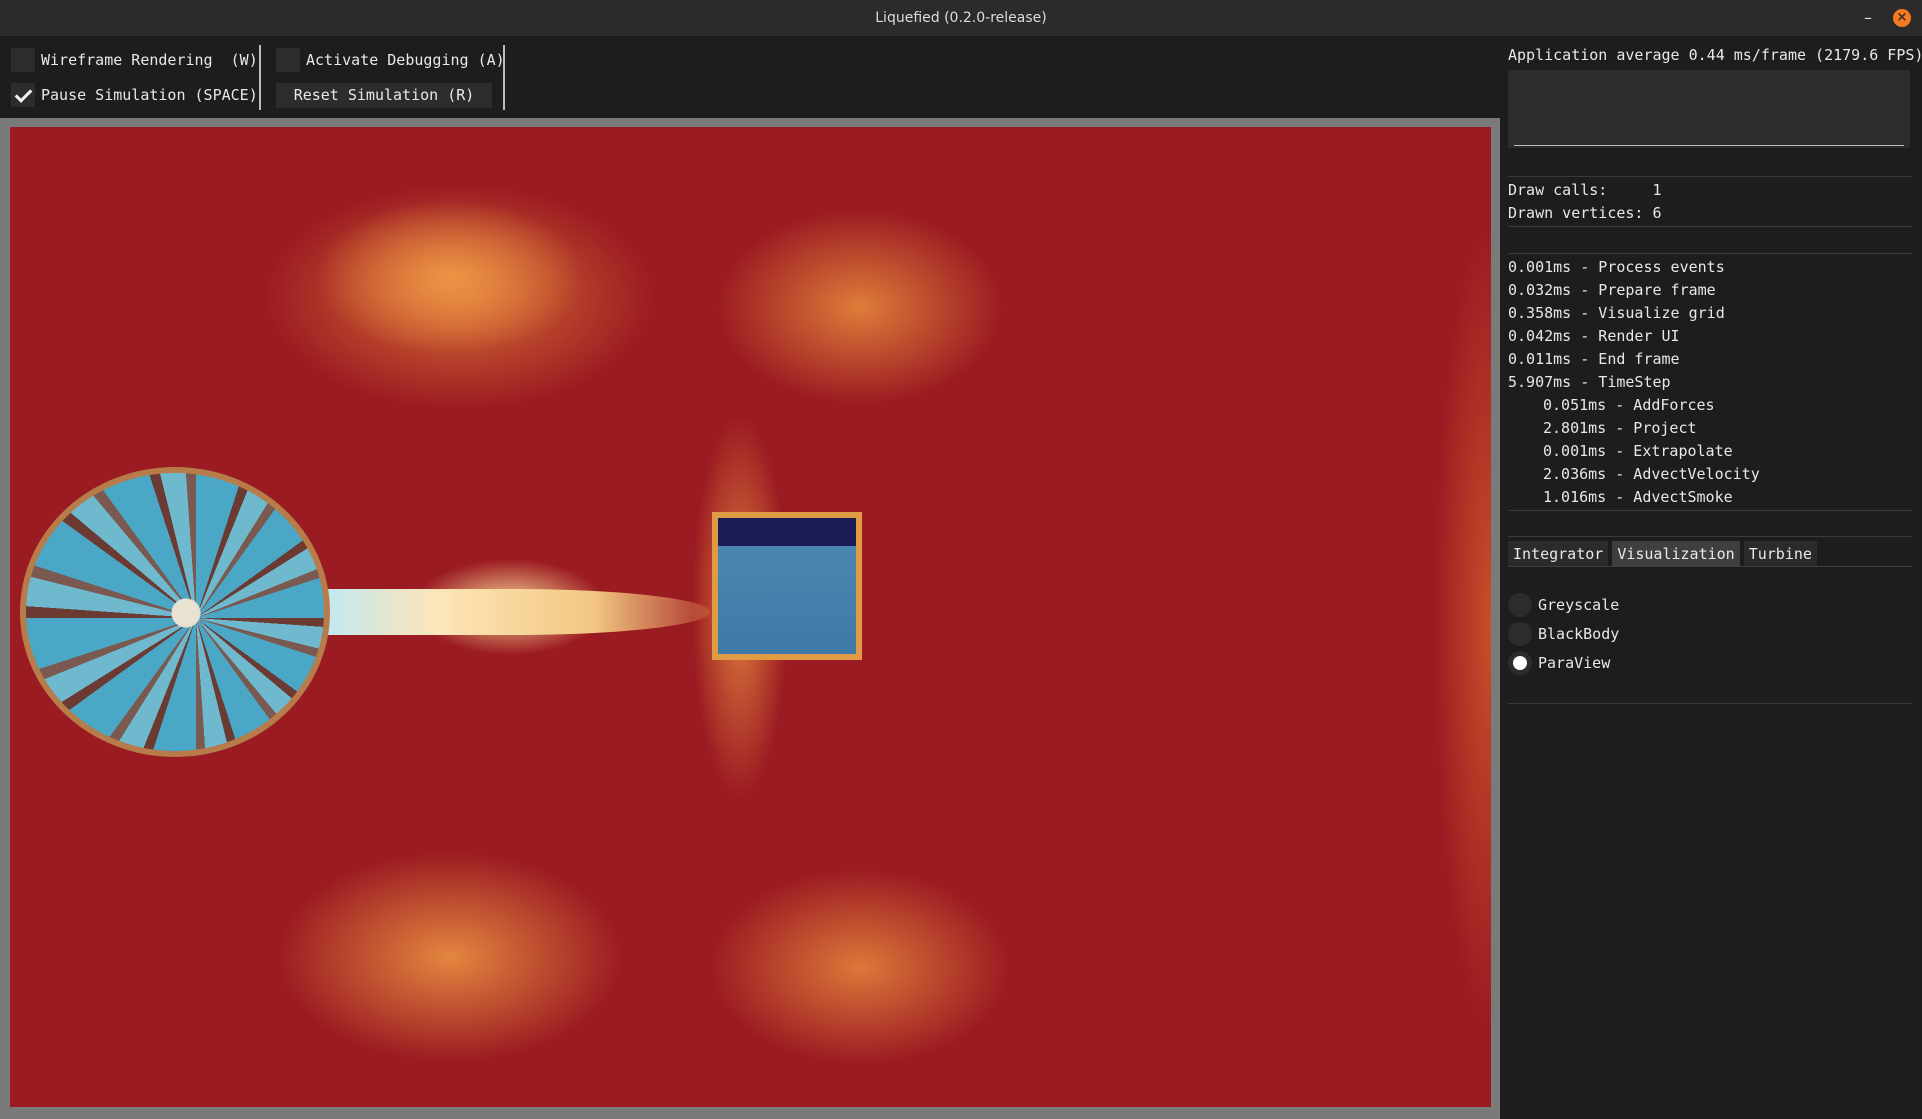  I want to click on close-icon: ×, so click(1902, 18).